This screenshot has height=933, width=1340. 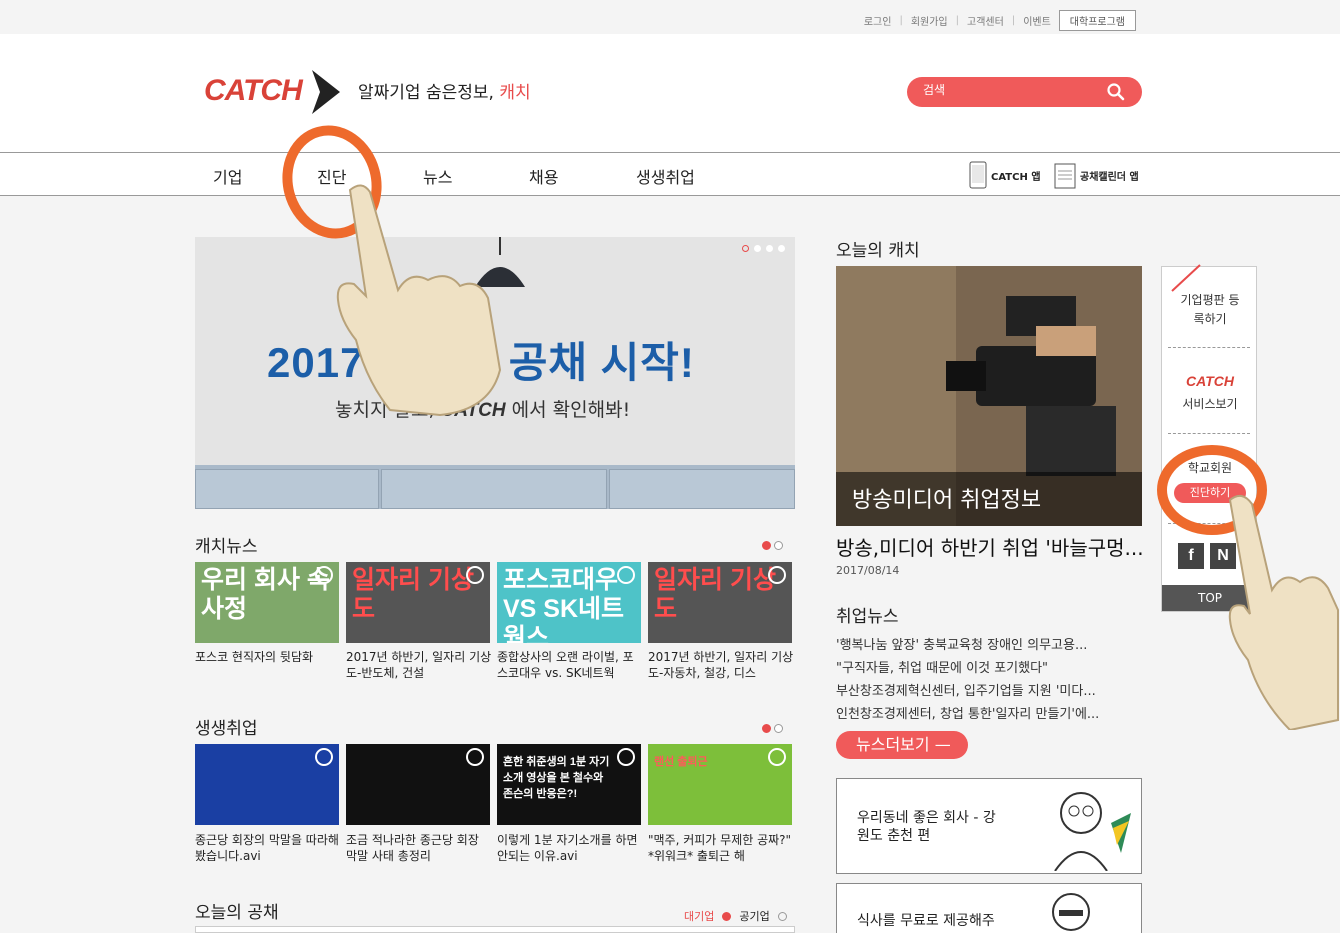 What do you see at coordinates (989, 396) in the screenshot?
I see `today-feature-image: 방송미디어 취업정보` at bounding box center [989, 396].